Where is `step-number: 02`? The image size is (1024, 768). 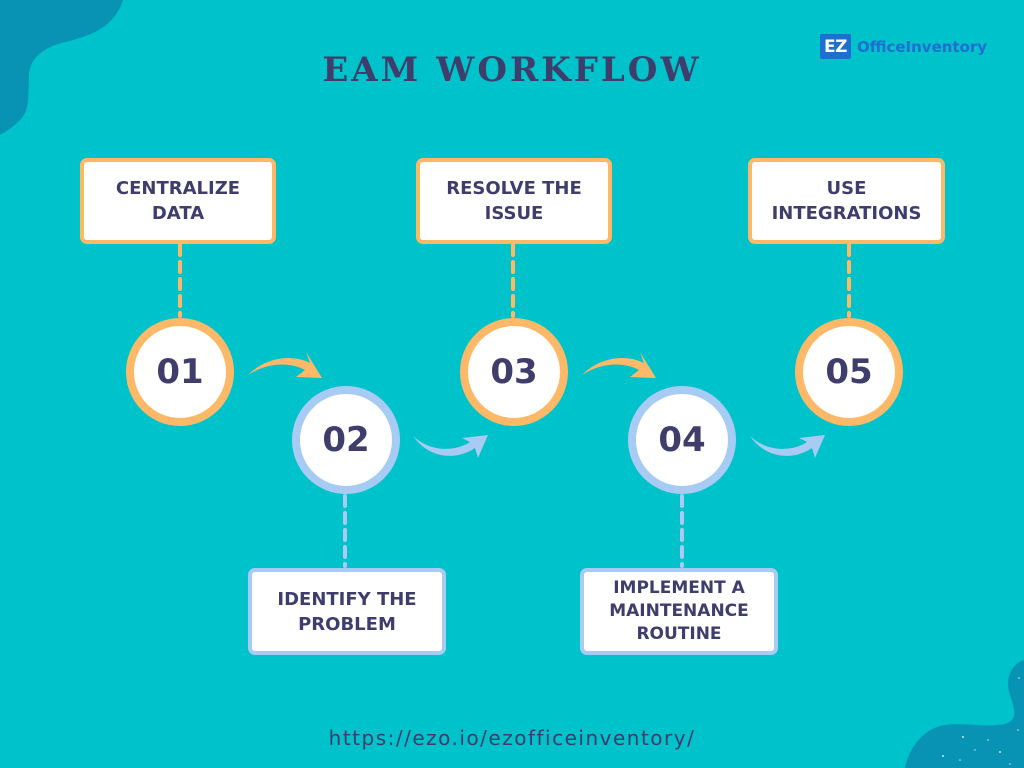
step-number: 02 is located at coordinates (346, 440).